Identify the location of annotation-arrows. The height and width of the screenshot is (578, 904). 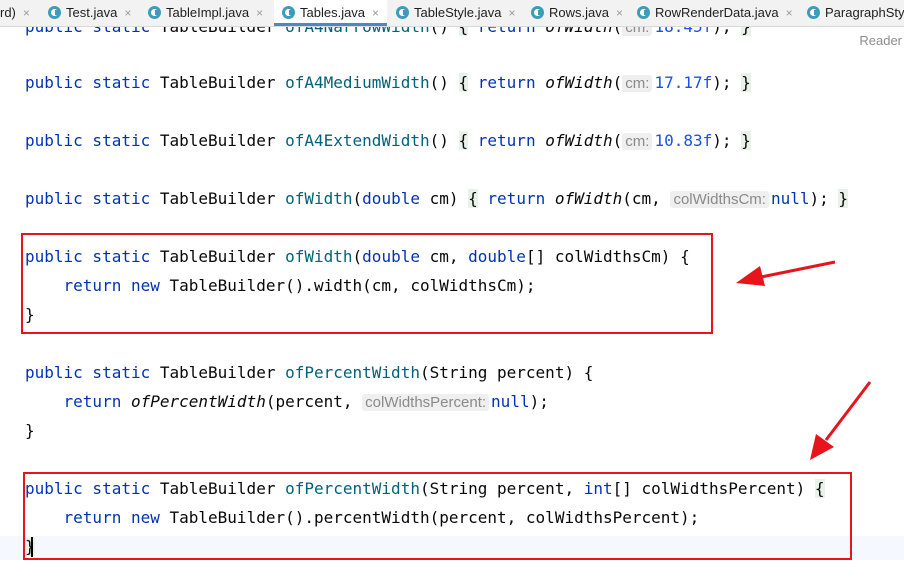
(804, 360).